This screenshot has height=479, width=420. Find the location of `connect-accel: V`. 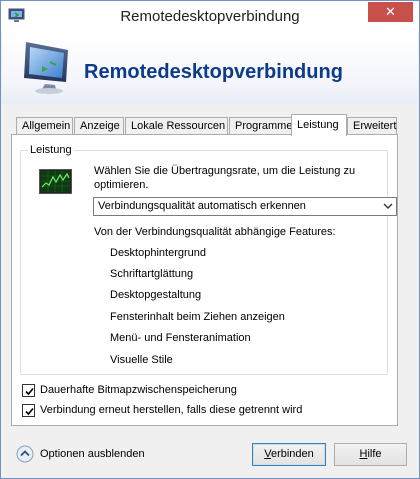

connect-accel: V is located at coordinates (267, 454).